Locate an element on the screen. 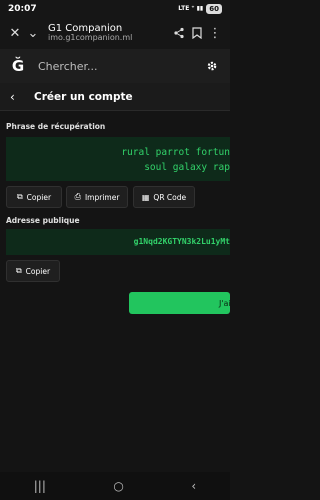 This screenshot has width=320, height=500. recovery-phrase-line-1: rural parrot fortun is located at coordinates (175, 152).